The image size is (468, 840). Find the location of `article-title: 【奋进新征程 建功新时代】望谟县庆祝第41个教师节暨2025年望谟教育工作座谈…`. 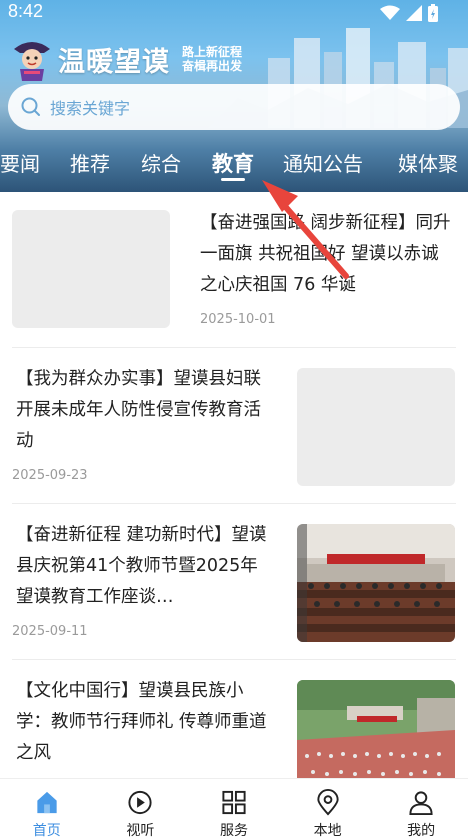

article-title: 【奋进新征程 建功新时代】望谟县庆祝第41个教师节暨2025年望谟教育工作座谈… is located at coordinates (141, 566).